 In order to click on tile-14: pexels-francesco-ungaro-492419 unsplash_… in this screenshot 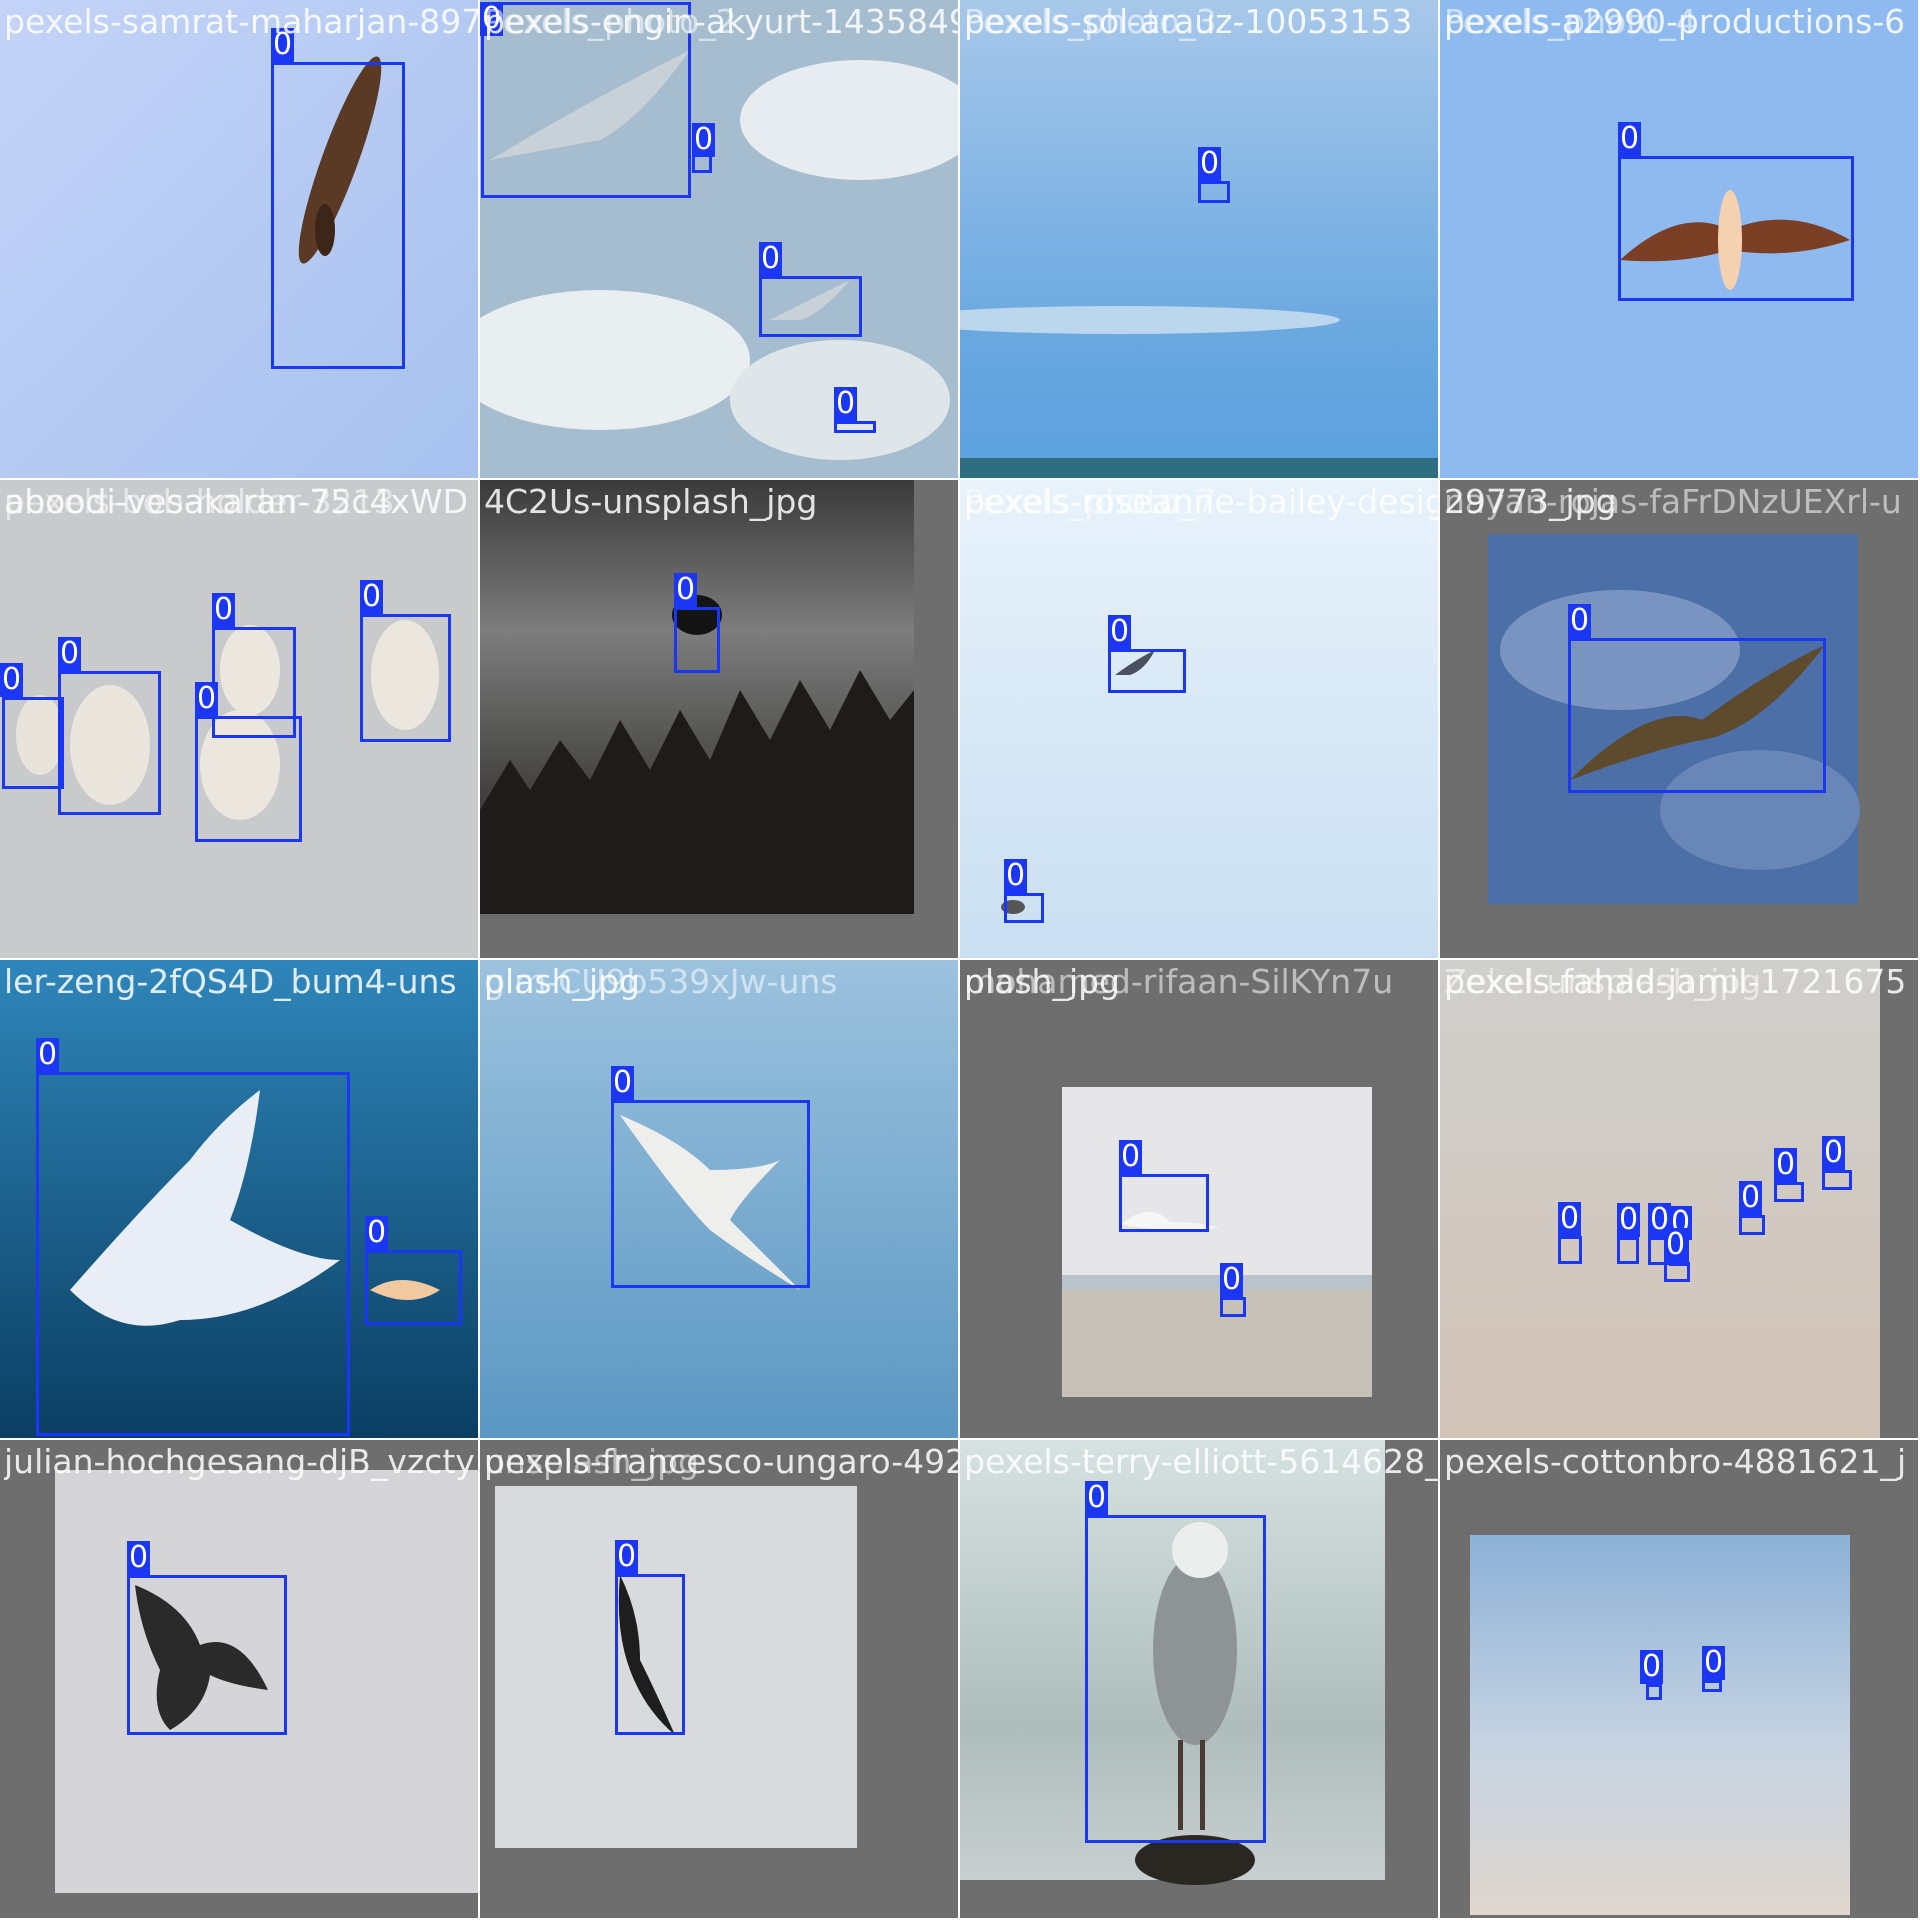, I will do `click(719, 1679)`.